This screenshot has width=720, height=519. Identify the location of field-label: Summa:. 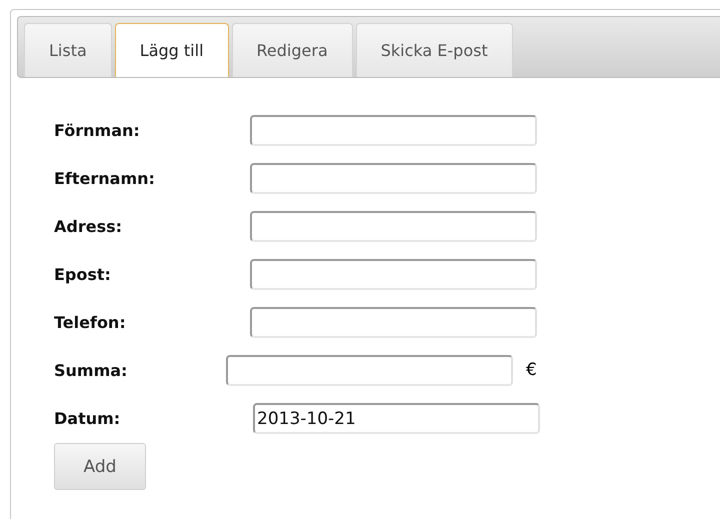
(91, 370).